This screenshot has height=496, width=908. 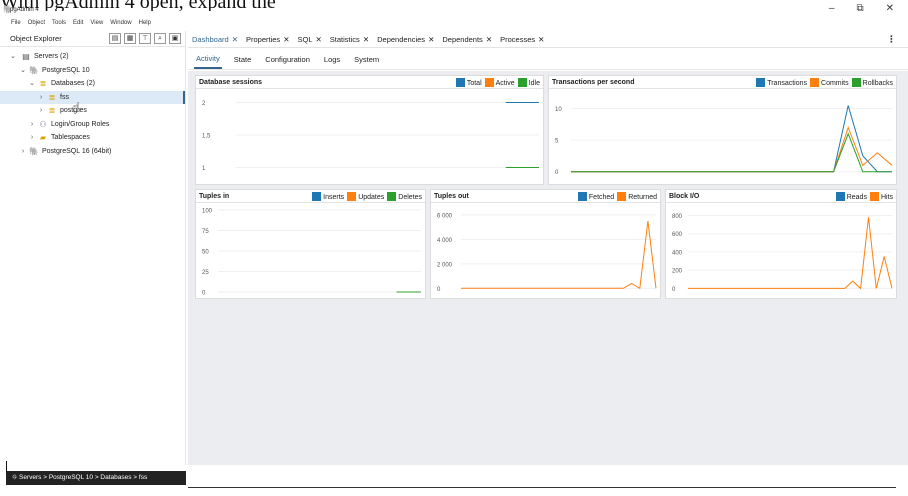 I want to click on tree-node-label: PostgreSQL 16 (64bit), so click(x=77, y=151).